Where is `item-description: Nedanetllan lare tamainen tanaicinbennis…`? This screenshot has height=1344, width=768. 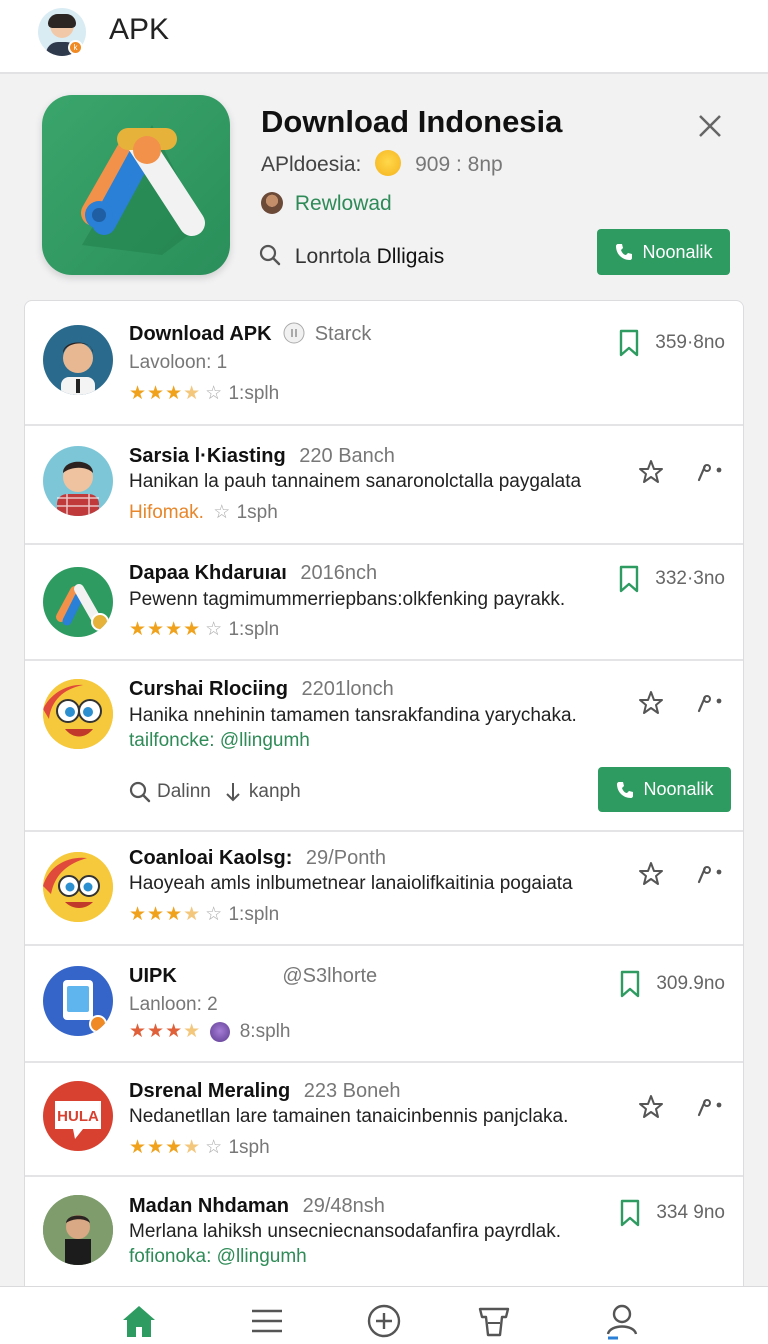
item-description: Nedanetllan lare tamainen tanaicinbennis… is located at coordinates (349, 1116).